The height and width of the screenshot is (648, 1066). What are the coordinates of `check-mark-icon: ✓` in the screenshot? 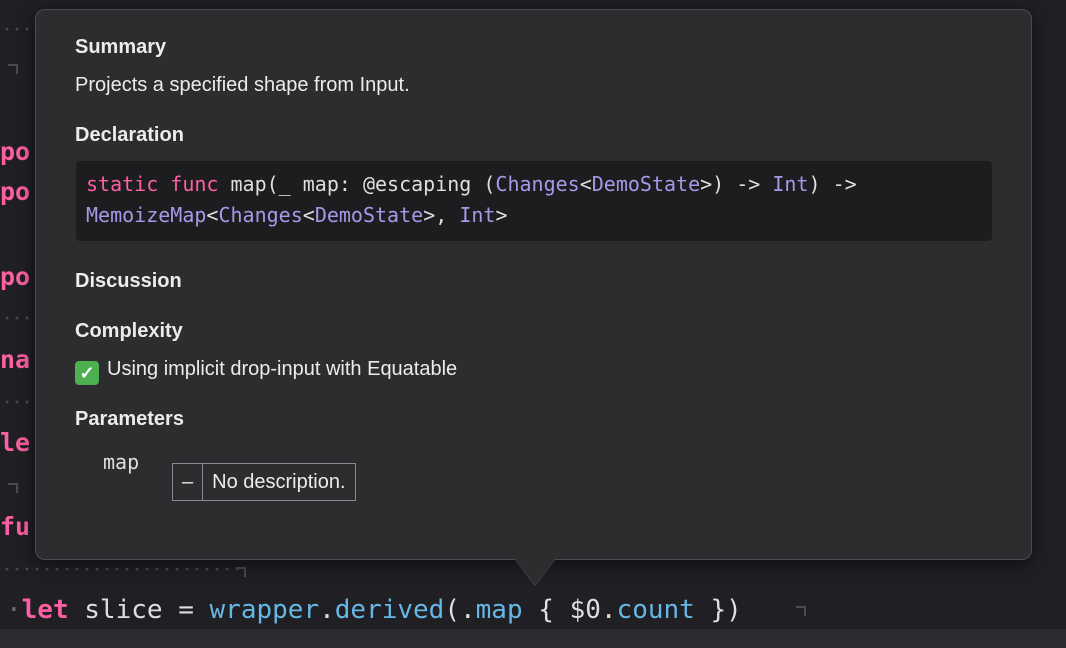 It's located at (87, 373).